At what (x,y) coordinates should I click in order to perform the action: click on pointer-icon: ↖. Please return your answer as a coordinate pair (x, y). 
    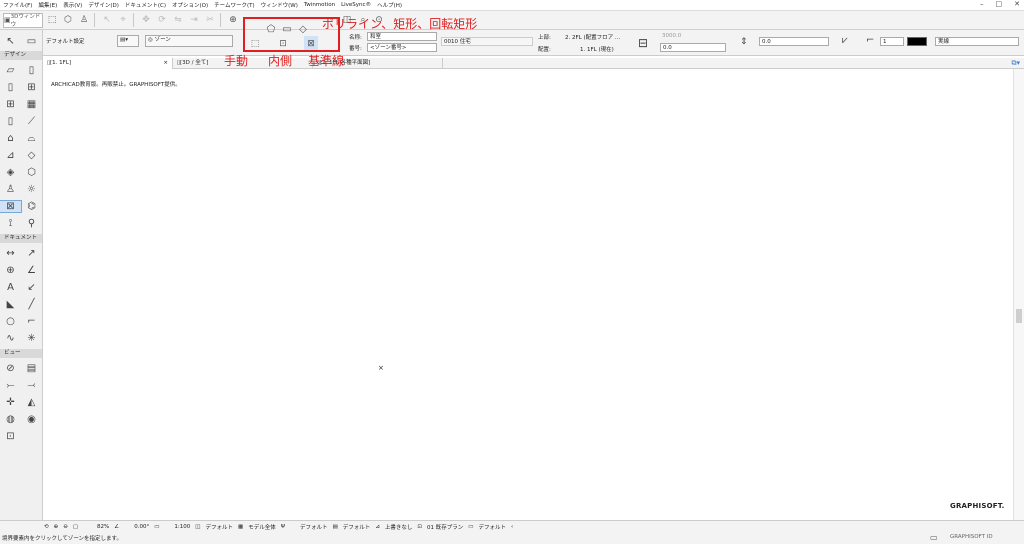
    Looking at the image, I should click on (107, 20).